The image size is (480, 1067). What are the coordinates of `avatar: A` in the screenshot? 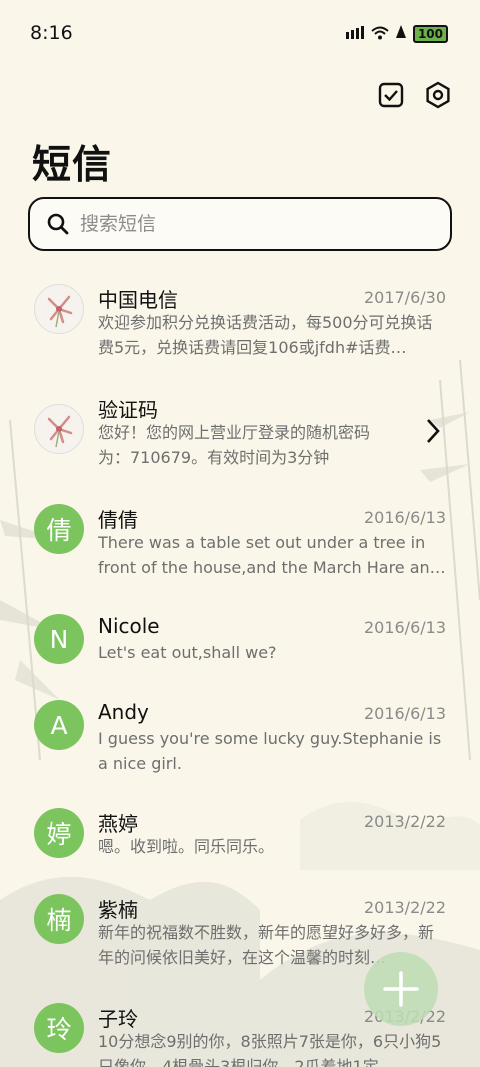 It's located at (59, 725).